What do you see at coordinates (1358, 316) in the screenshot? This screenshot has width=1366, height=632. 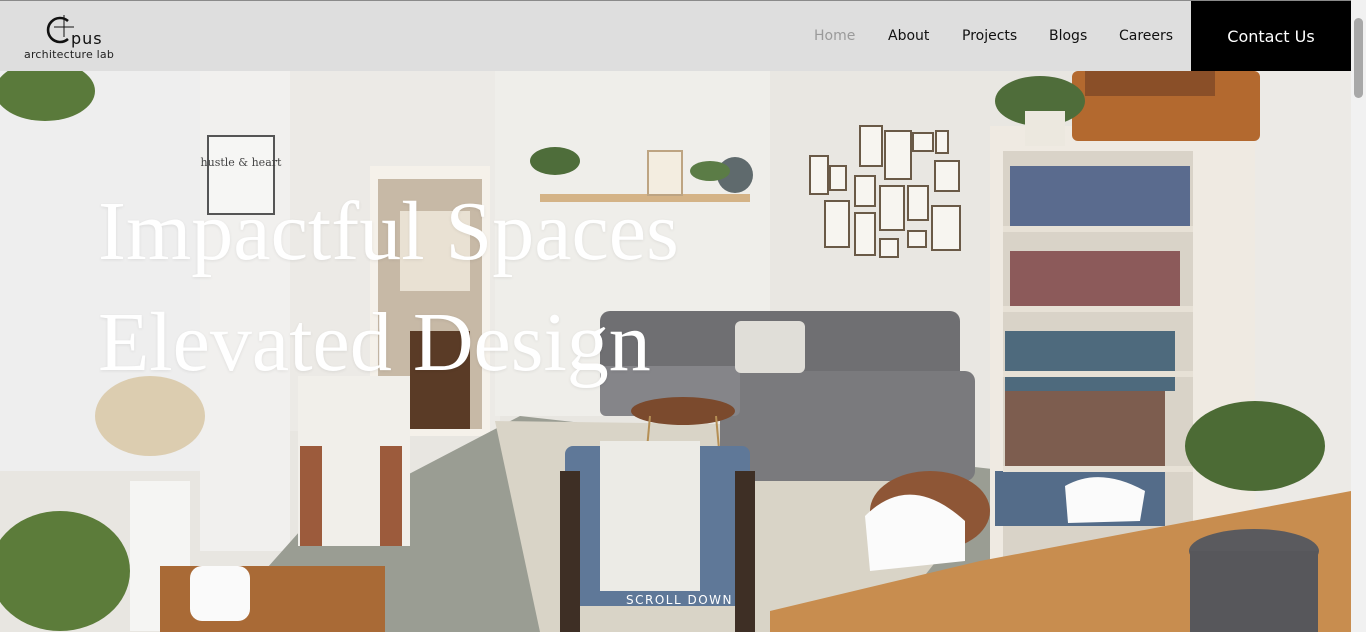 I see `page-scrollbar` at bounding box center [1358, 316].